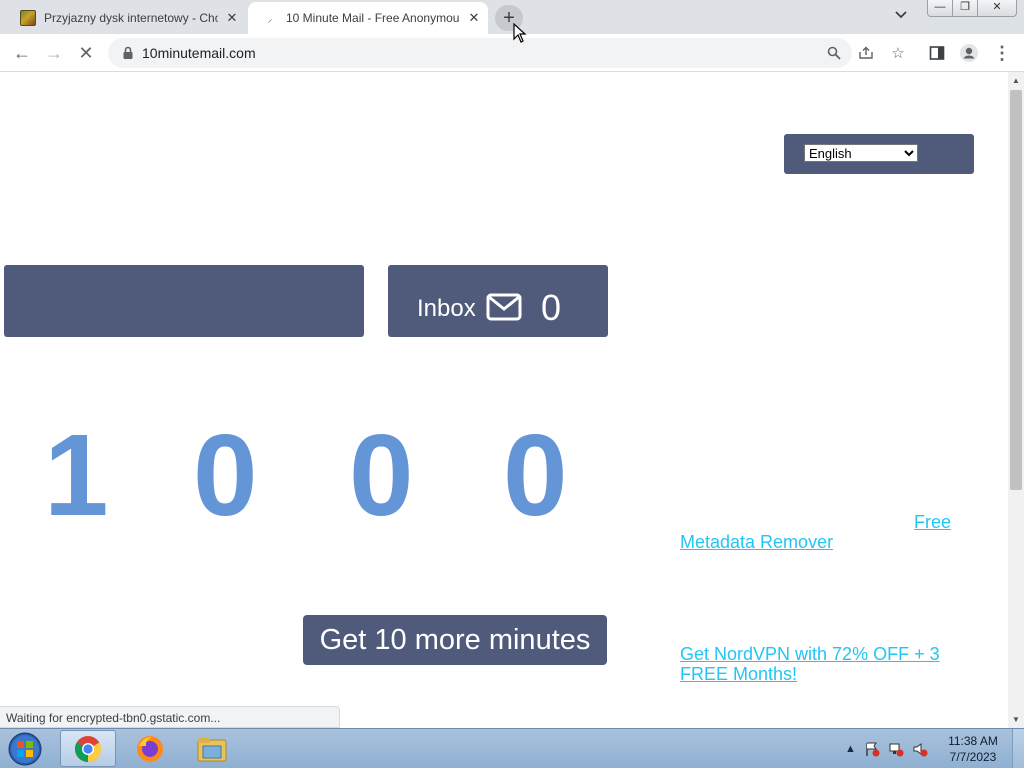 This screenshot has height=768, width=1024. Describe the element at coordinates (150, 748) in the screenshot. I see `firefox-taskbar-icon` at that location.